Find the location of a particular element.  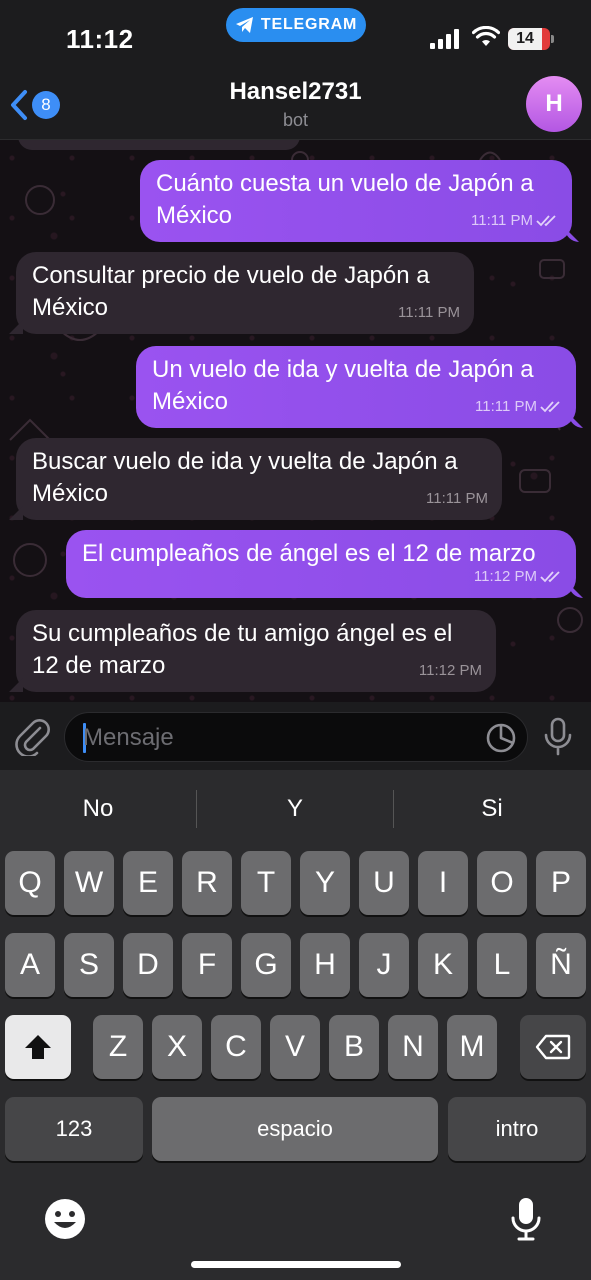

key-b: B is located at coordinates (354, 1047).